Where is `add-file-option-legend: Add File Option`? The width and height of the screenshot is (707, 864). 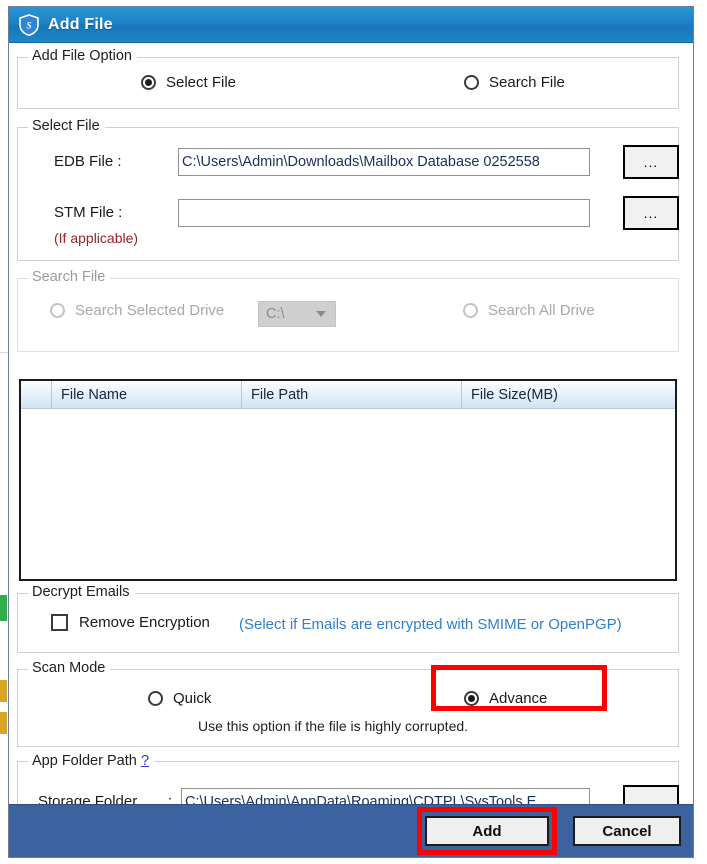 add-file-option-legend: Add File Option is located at coordinates (82, 56).